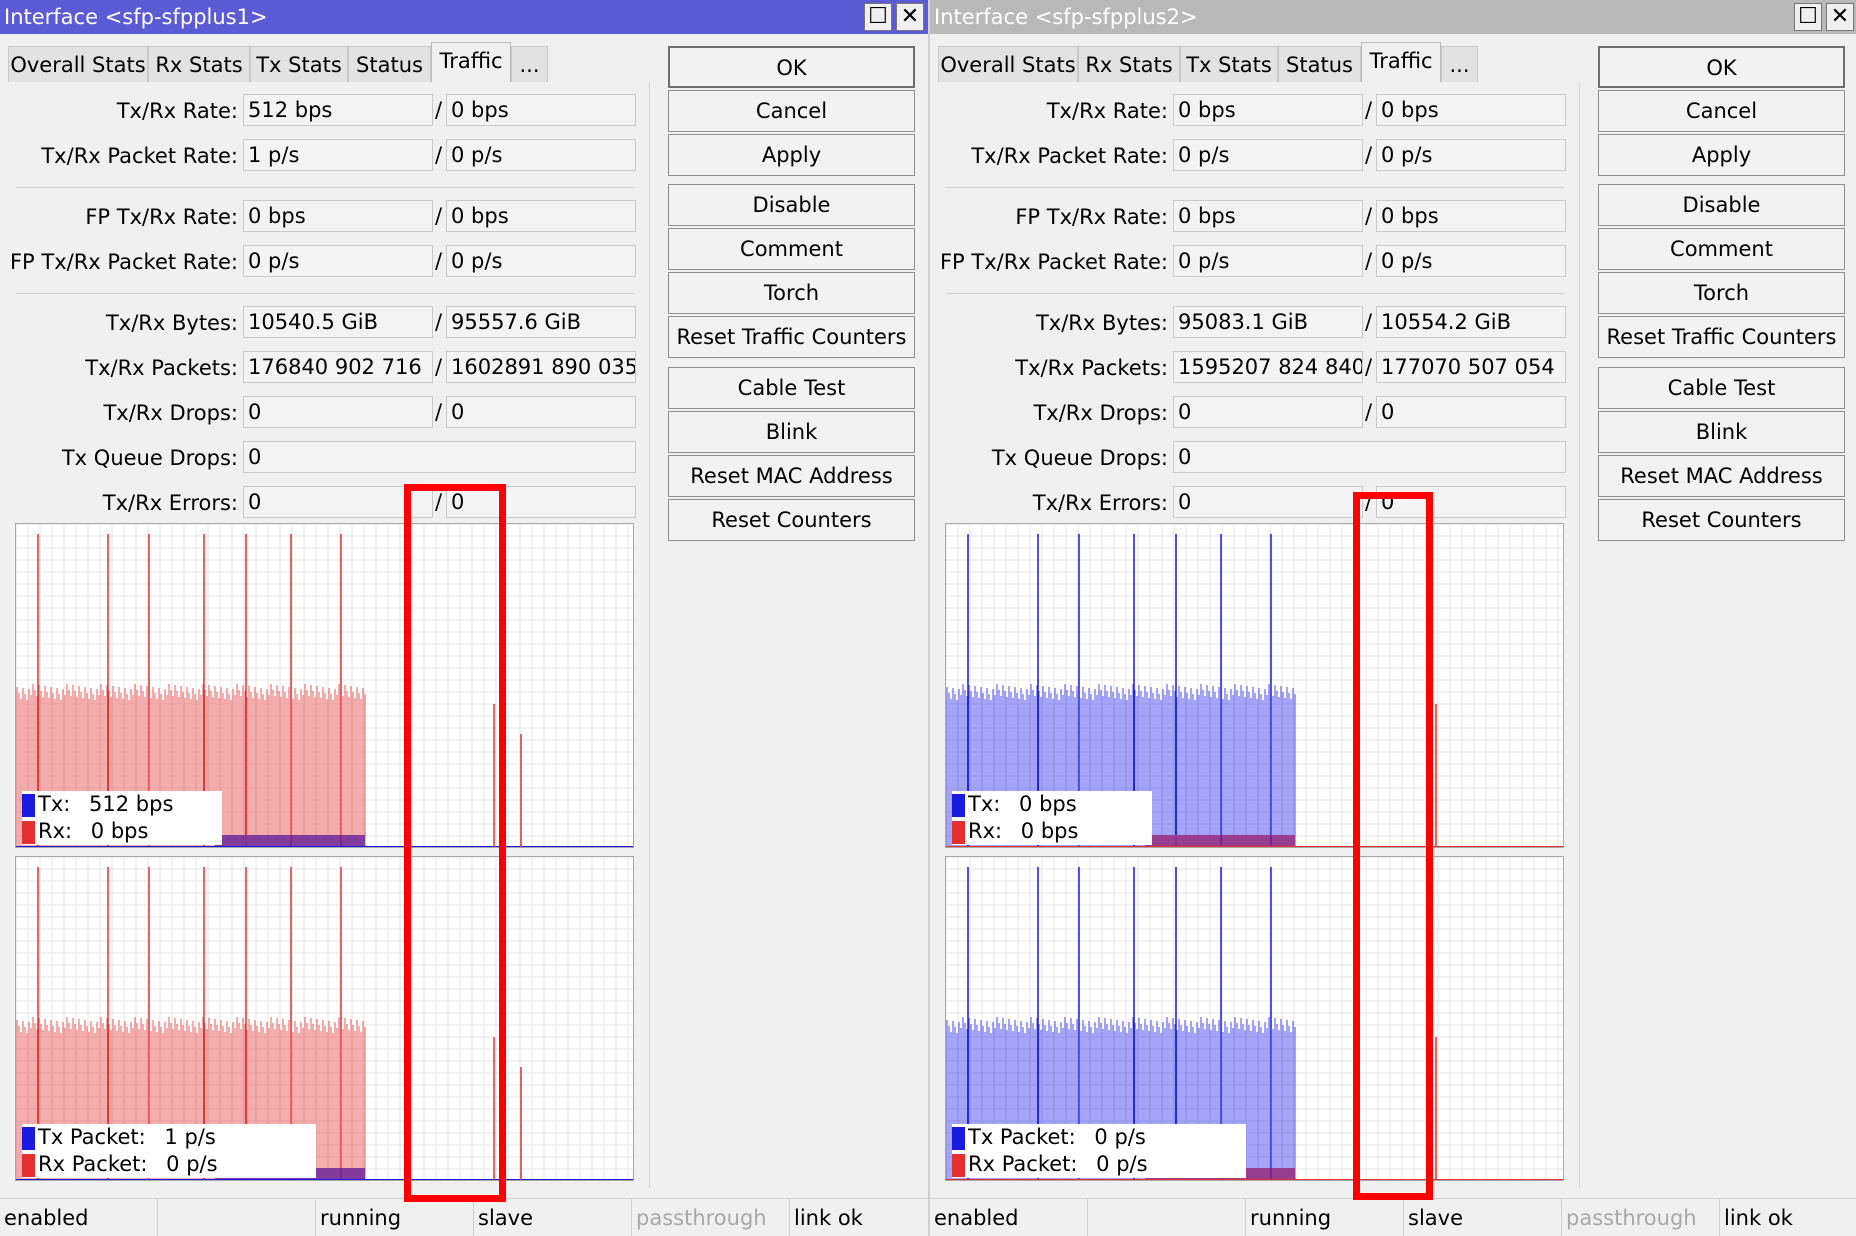  I want to click on tx-rate-field: 0 bps, so click(1268, 110).